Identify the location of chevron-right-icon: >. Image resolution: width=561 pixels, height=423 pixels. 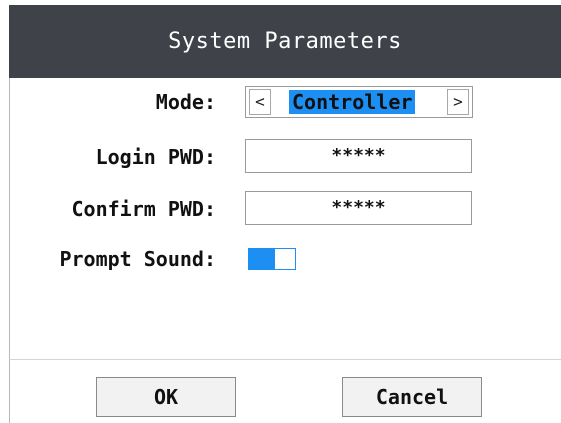
(458, 101).